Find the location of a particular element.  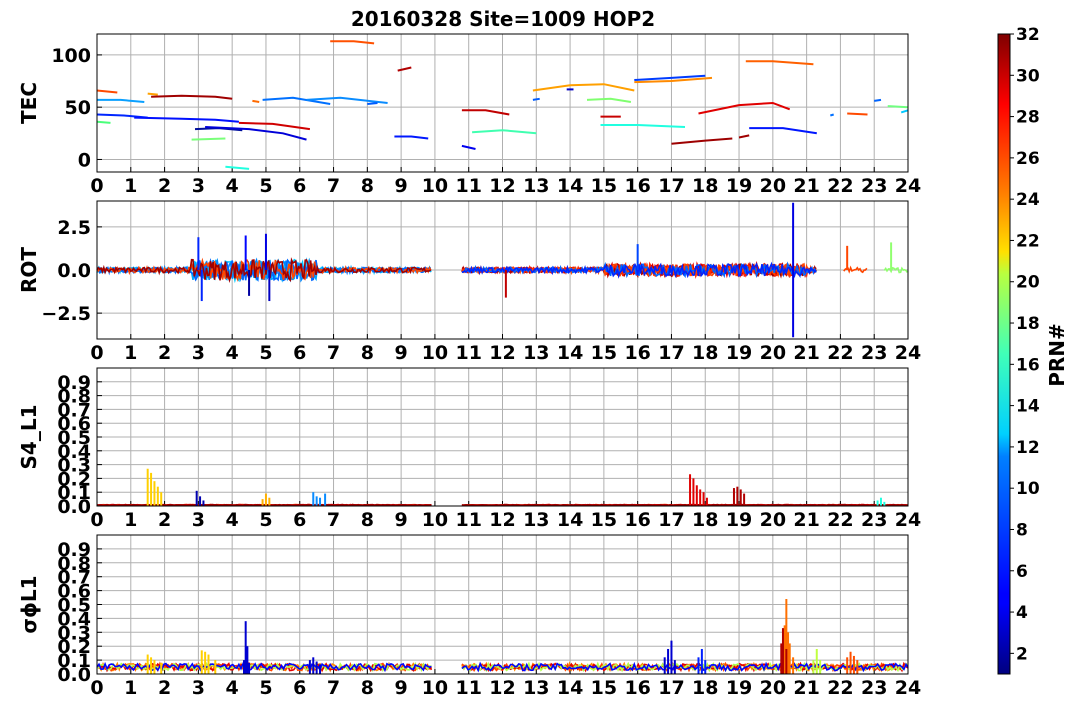

colorbar-tick-label: 14 is located at coordinates (1028, 407).